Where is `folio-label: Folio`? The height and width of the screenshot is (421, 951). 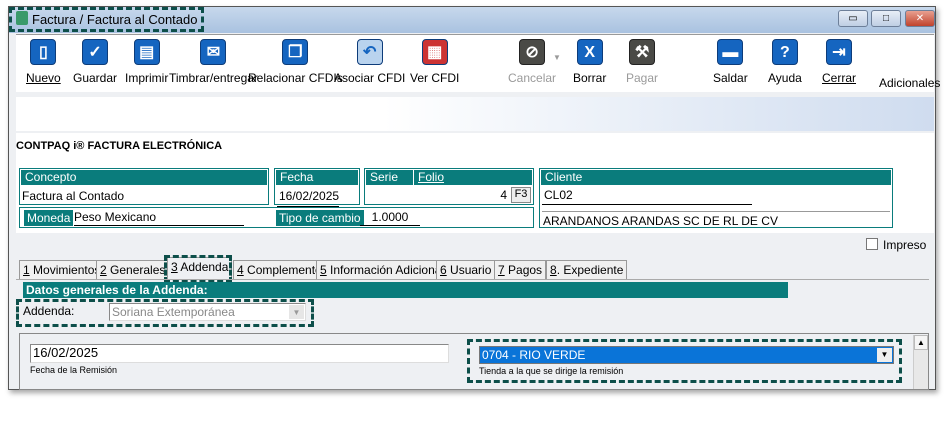
folio-label: Folio is located at coordinates (431, 177).